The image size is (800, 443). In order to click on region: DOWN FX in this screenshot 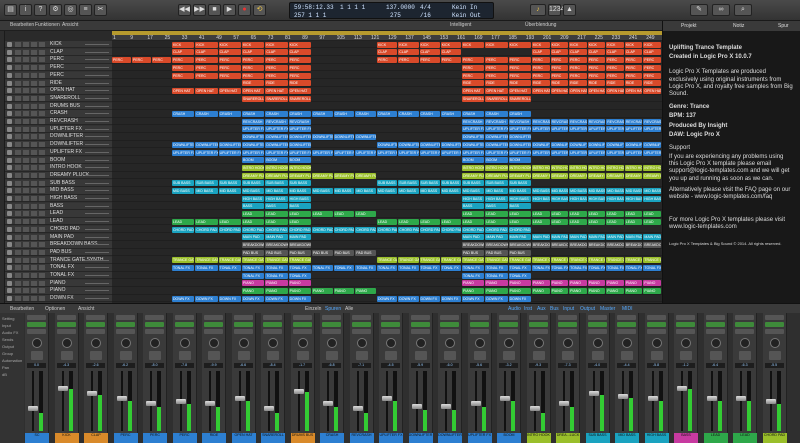, I will do `click(276, 298)`.